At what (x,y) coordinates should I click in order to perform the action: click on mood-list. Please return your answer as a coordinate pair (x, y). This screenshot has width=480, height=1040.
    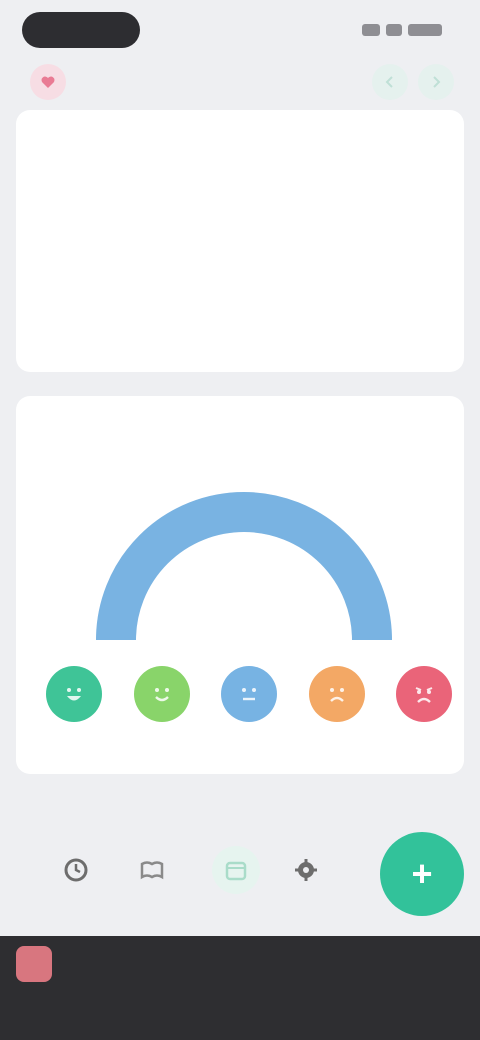
    Looking at the image, I should click on (249, 711).